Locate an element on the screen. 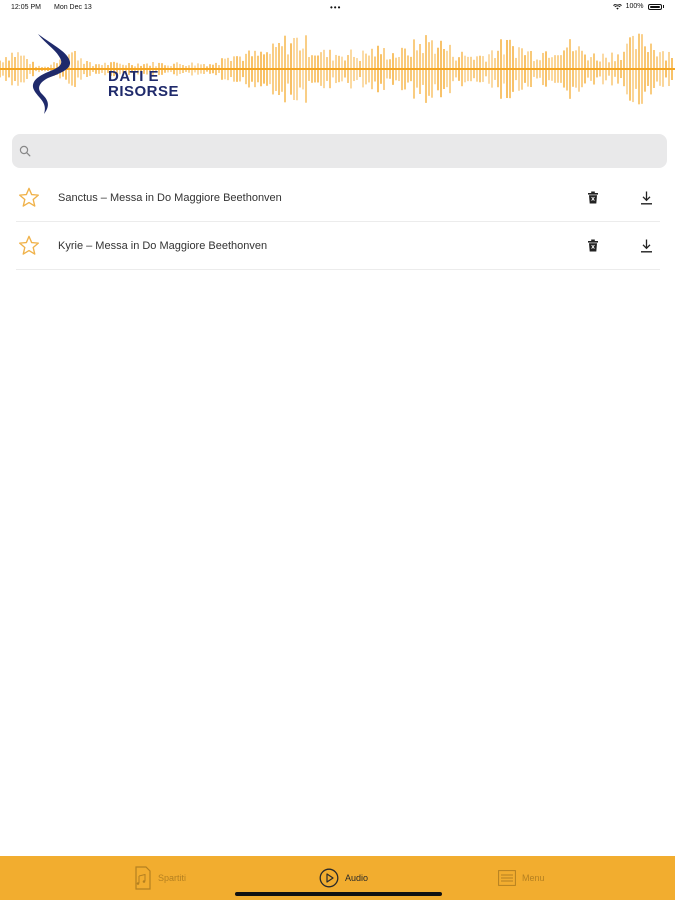  search-icon is located at coordinates (25, 151).